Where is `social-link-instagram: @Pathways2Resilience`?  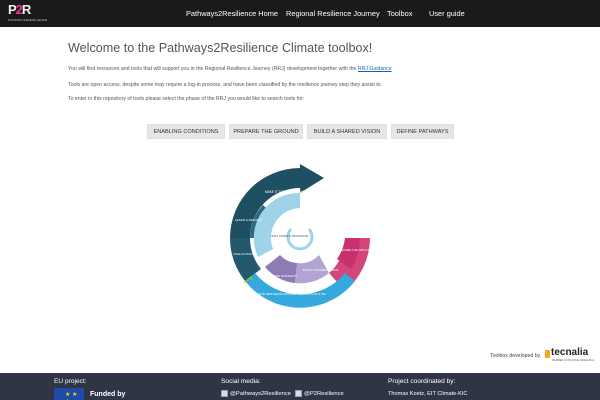
social-link-instagram: @Pathways2Resilience is located at coordinates (256, 393).